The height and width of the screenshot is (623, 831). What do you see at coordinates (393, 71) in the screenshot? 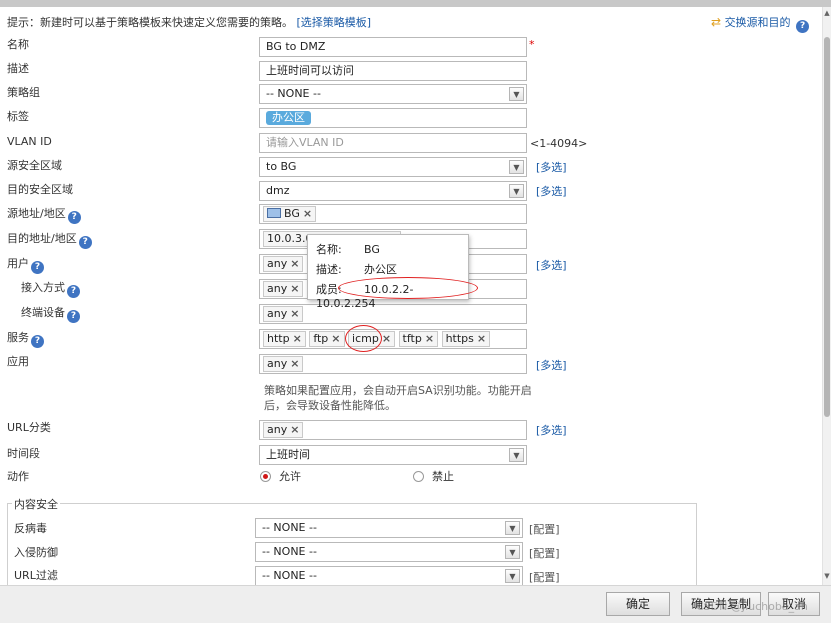
I see `desc-input: 上班时间可以访问` at bounding box center [393, 71].